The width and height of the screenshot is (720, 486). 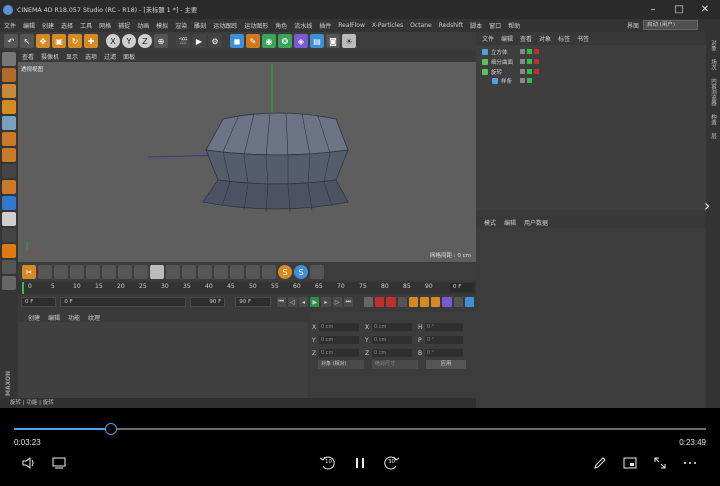 What do you see at coordinates (348, 302) in the screenshot?
I see `go-to-end-icon: ⏭` at bounding box center [348, 302].